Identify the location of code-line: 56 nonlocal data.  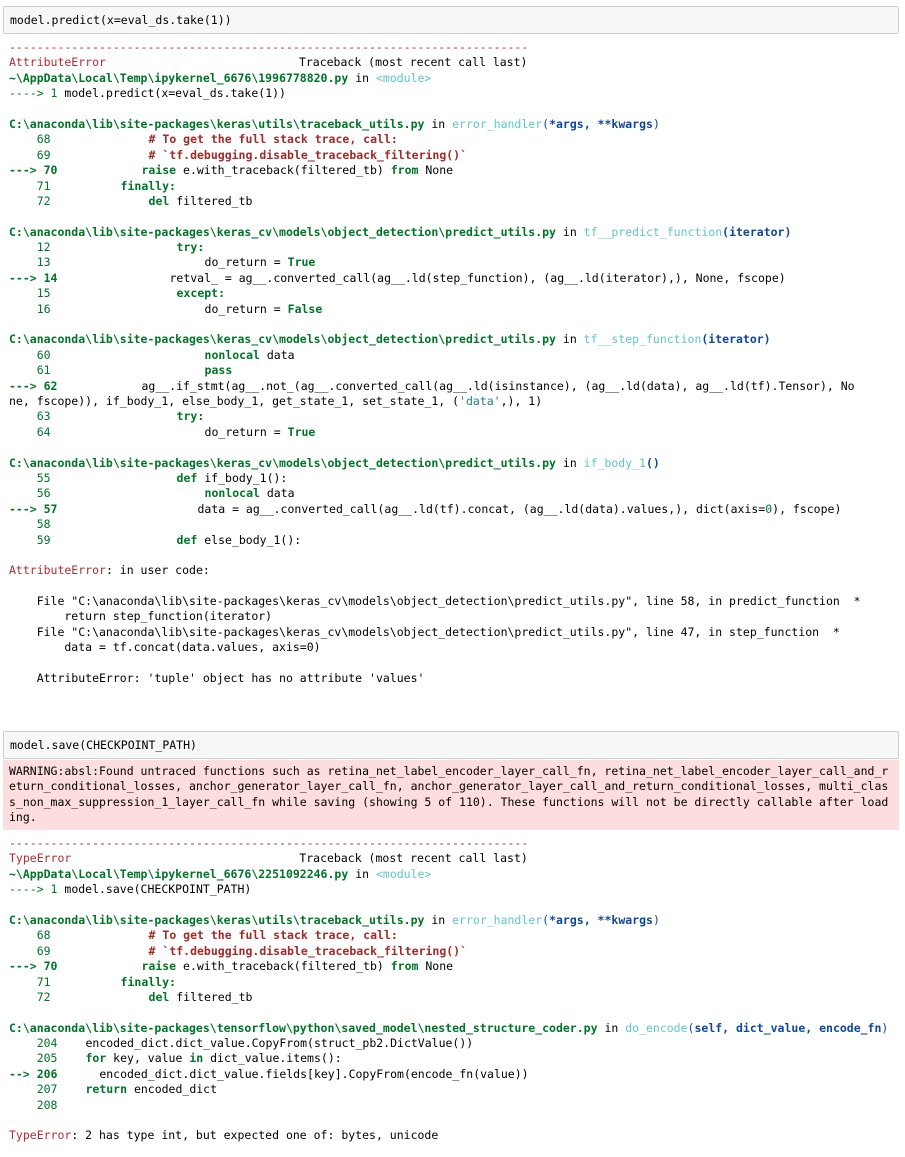
(152, 493).